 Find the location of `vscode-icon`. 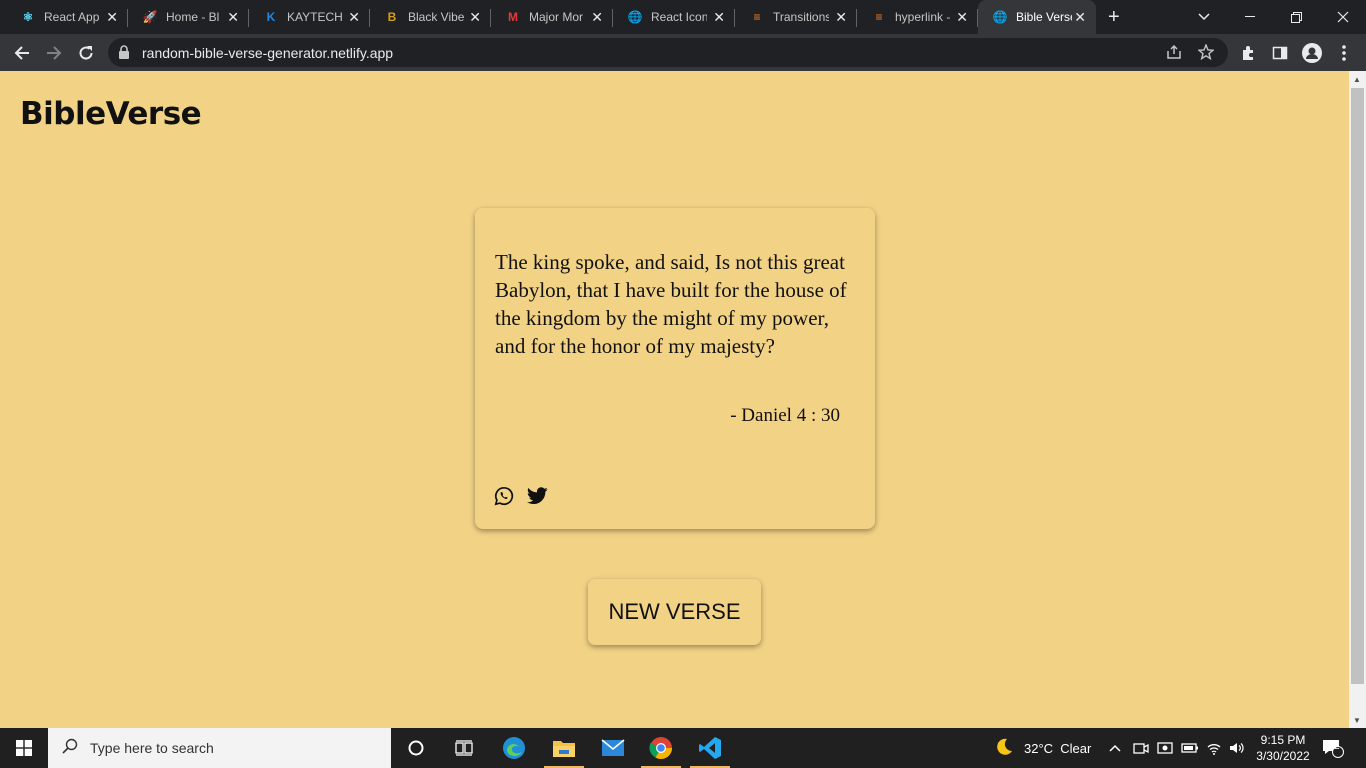

vscode-icon is located at coordinates (710, 748).